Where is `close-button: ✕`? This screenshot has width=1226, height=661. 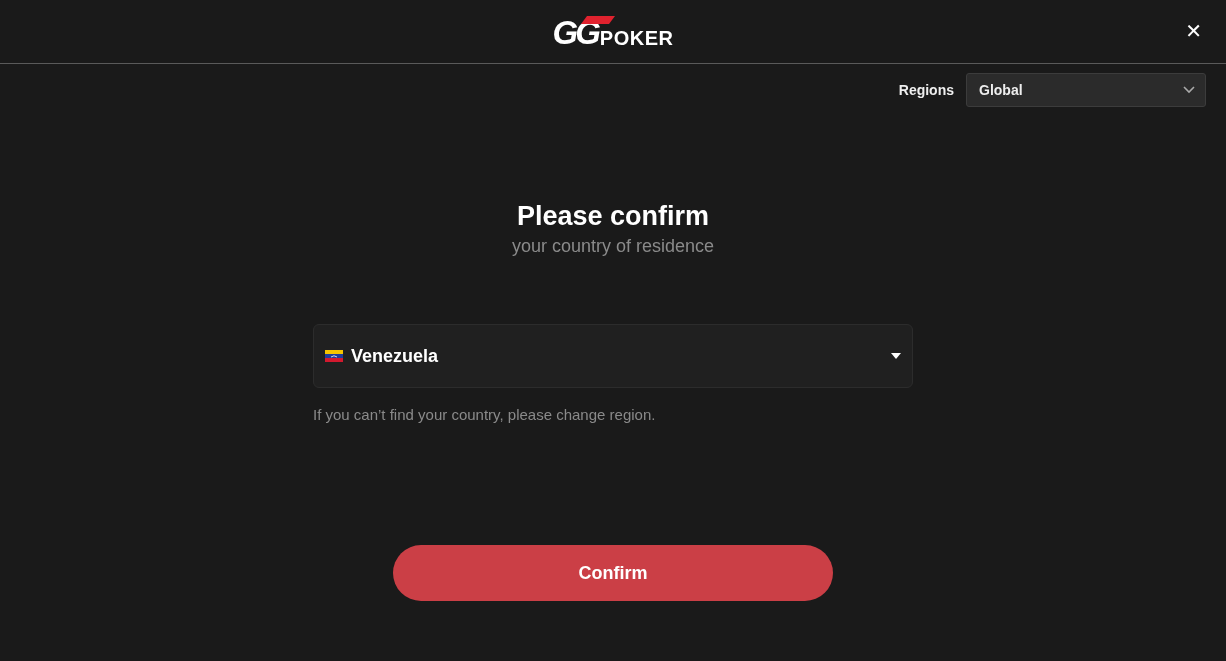 close-button: ✕ is located at coordinates (1193, 31).